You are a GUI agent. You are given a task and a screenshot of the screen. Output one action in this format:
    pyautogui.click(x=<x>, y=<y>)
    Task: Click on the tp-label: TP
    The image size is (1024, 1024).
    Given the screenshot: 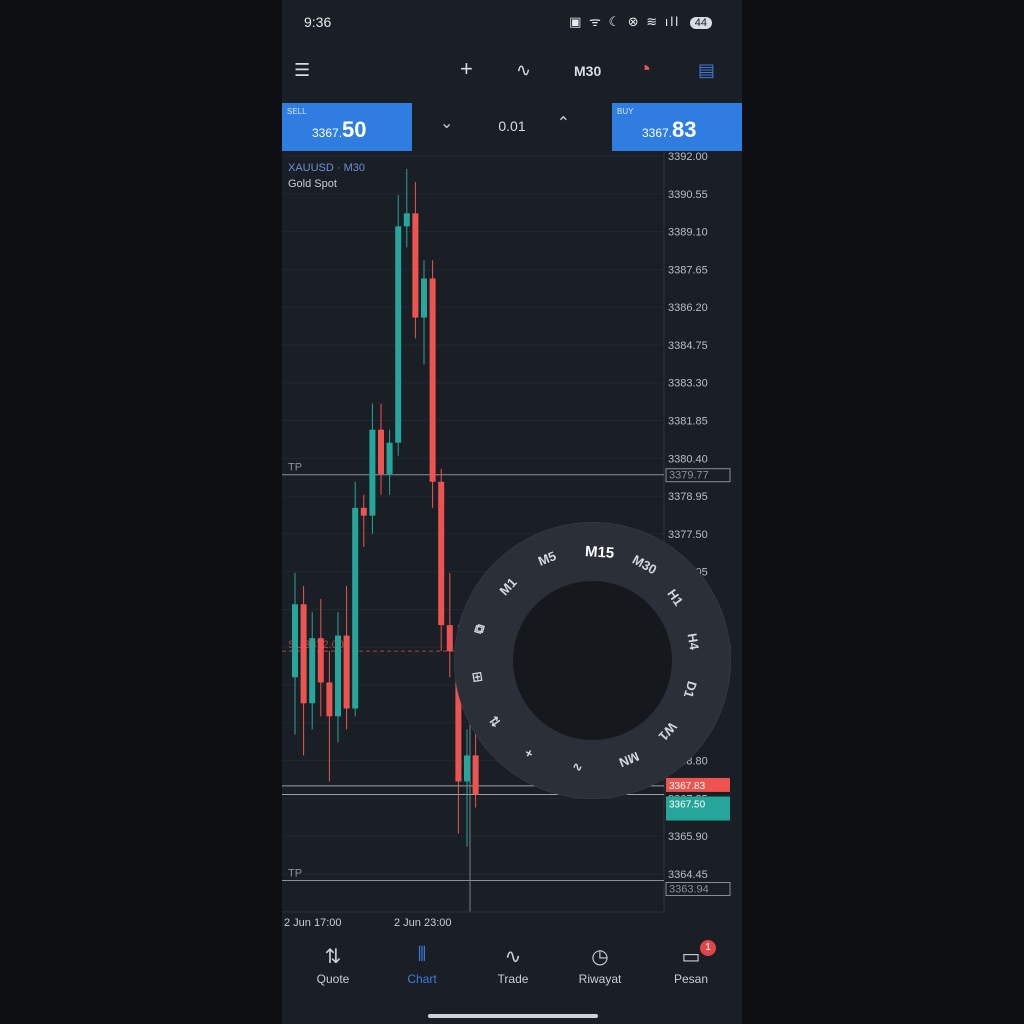 What is the action you would take?
    pyautogui.click(x=295, y=468)
    